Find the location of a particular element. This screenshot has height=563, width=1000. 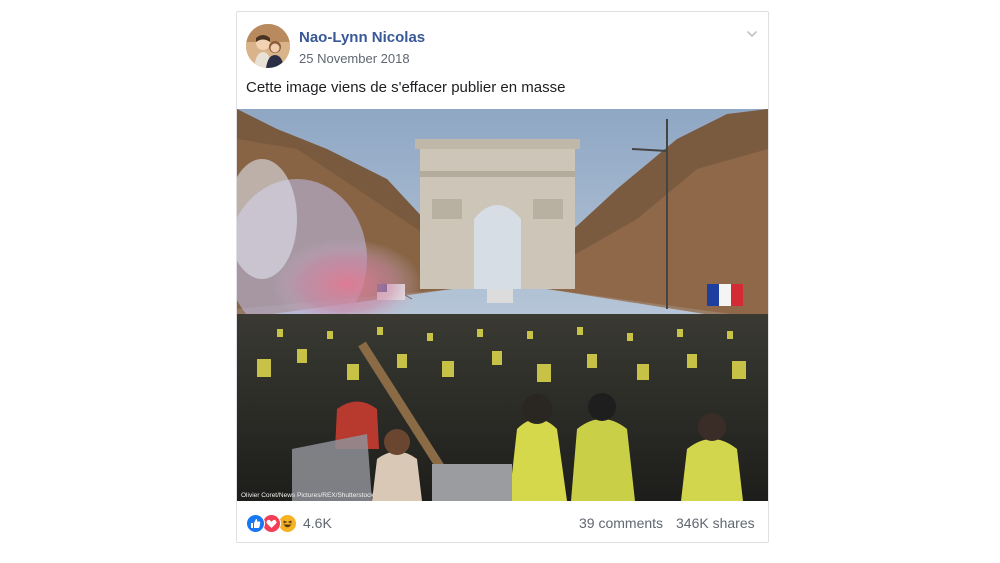

reaction-count: 4.6K is located at coordinates (317, 523).